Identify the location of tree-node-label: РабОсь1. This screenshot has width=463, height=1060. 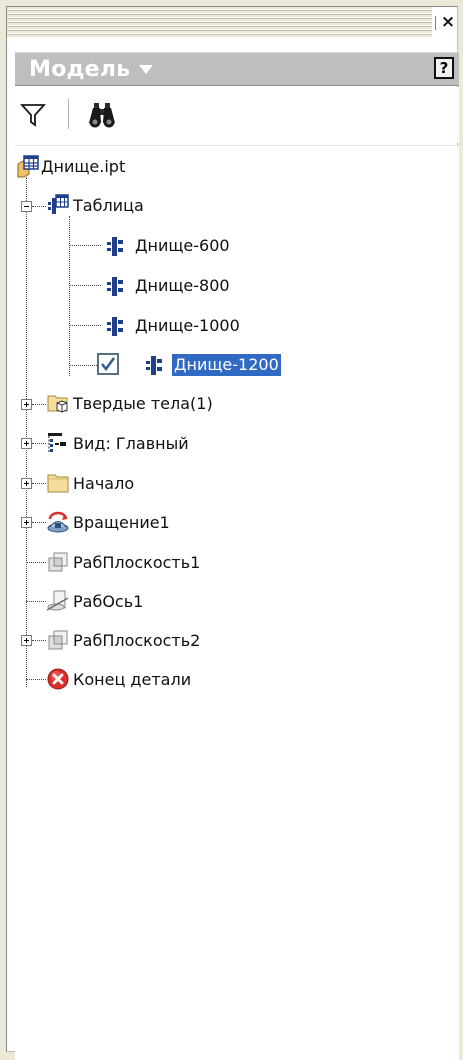
(108, 601).